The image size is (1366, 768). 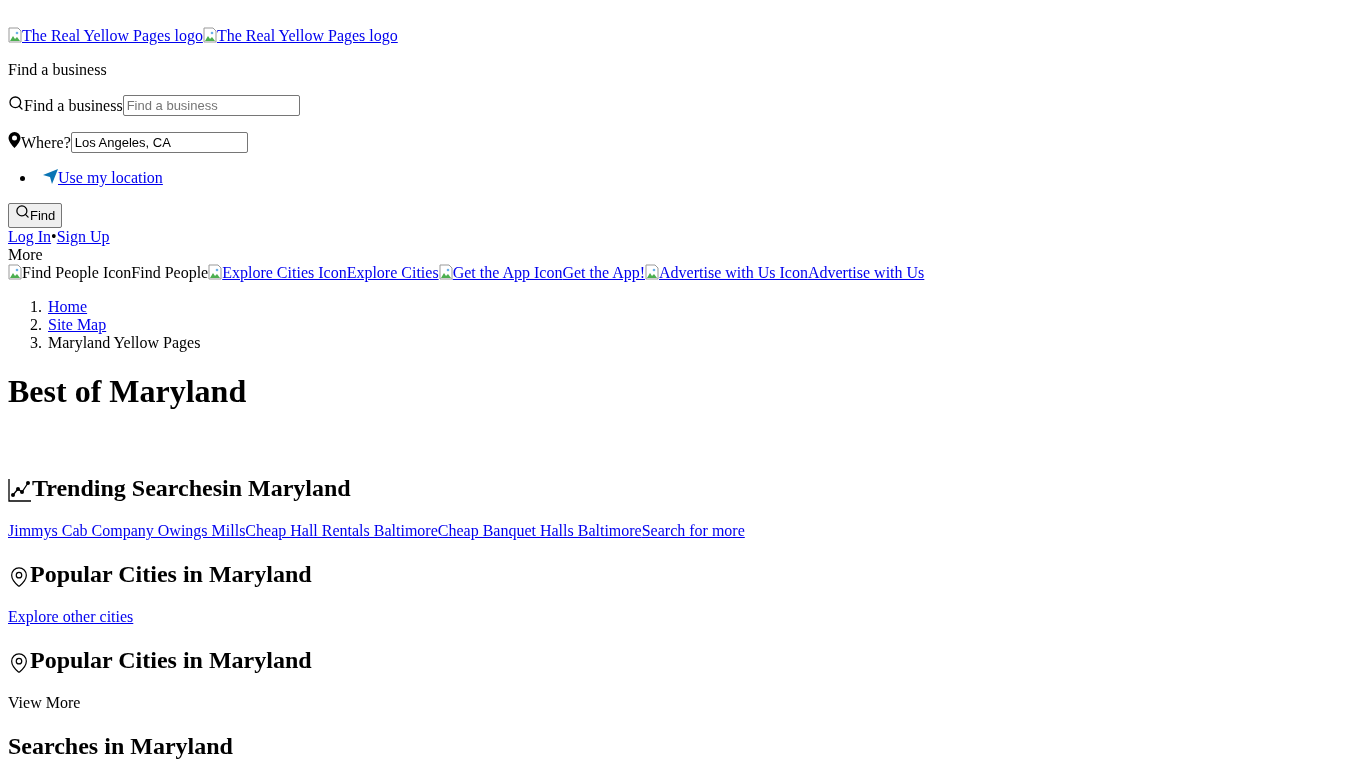 I want to click on field-label: Where?, so click(x=46, y=142).